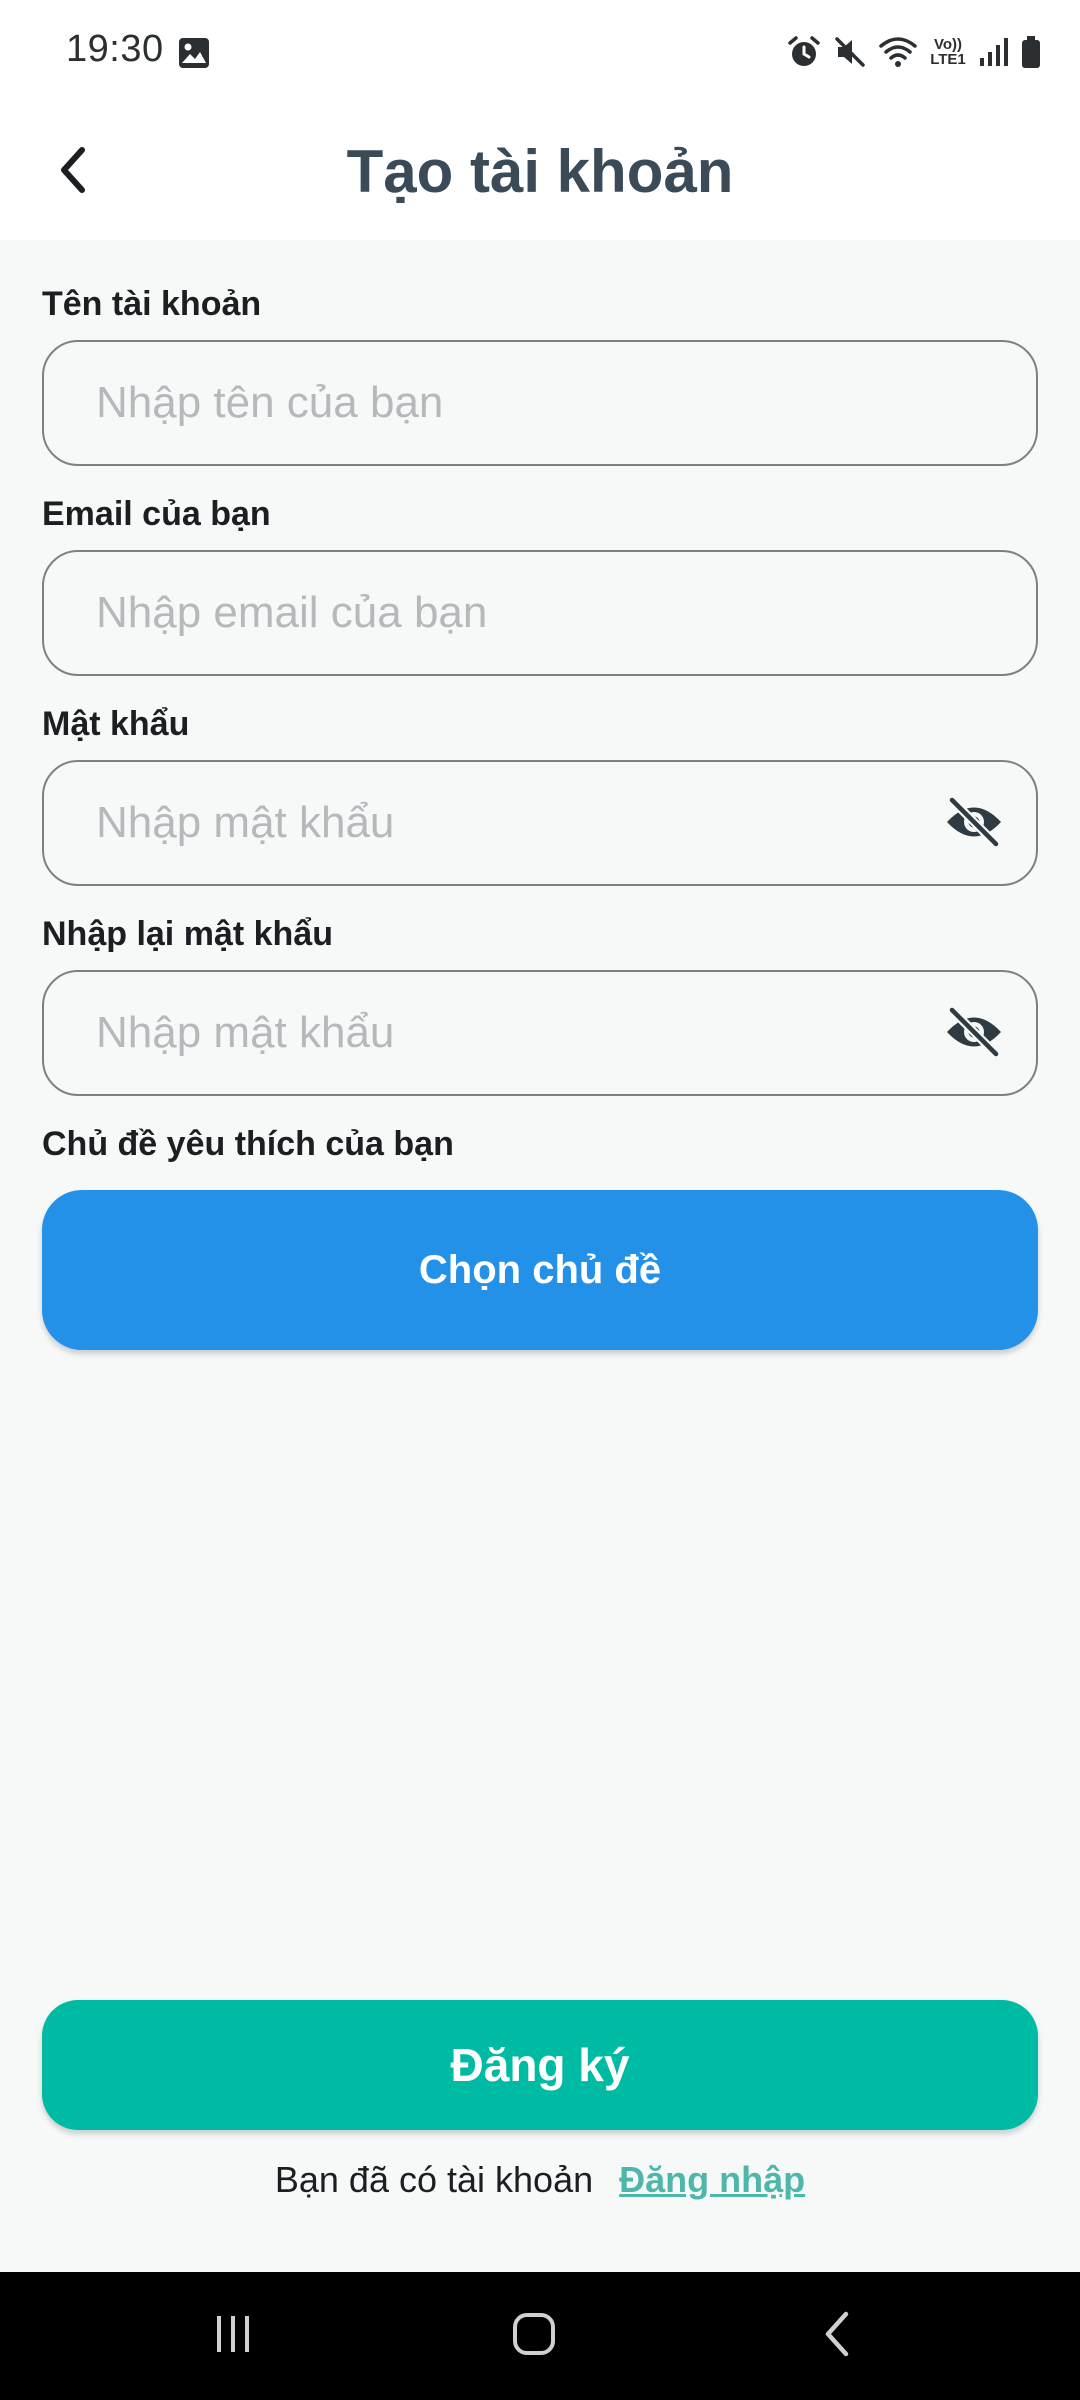 The width and height of the screenshot is (1080, 2400). I want to click on username-field, so click(540, 403).